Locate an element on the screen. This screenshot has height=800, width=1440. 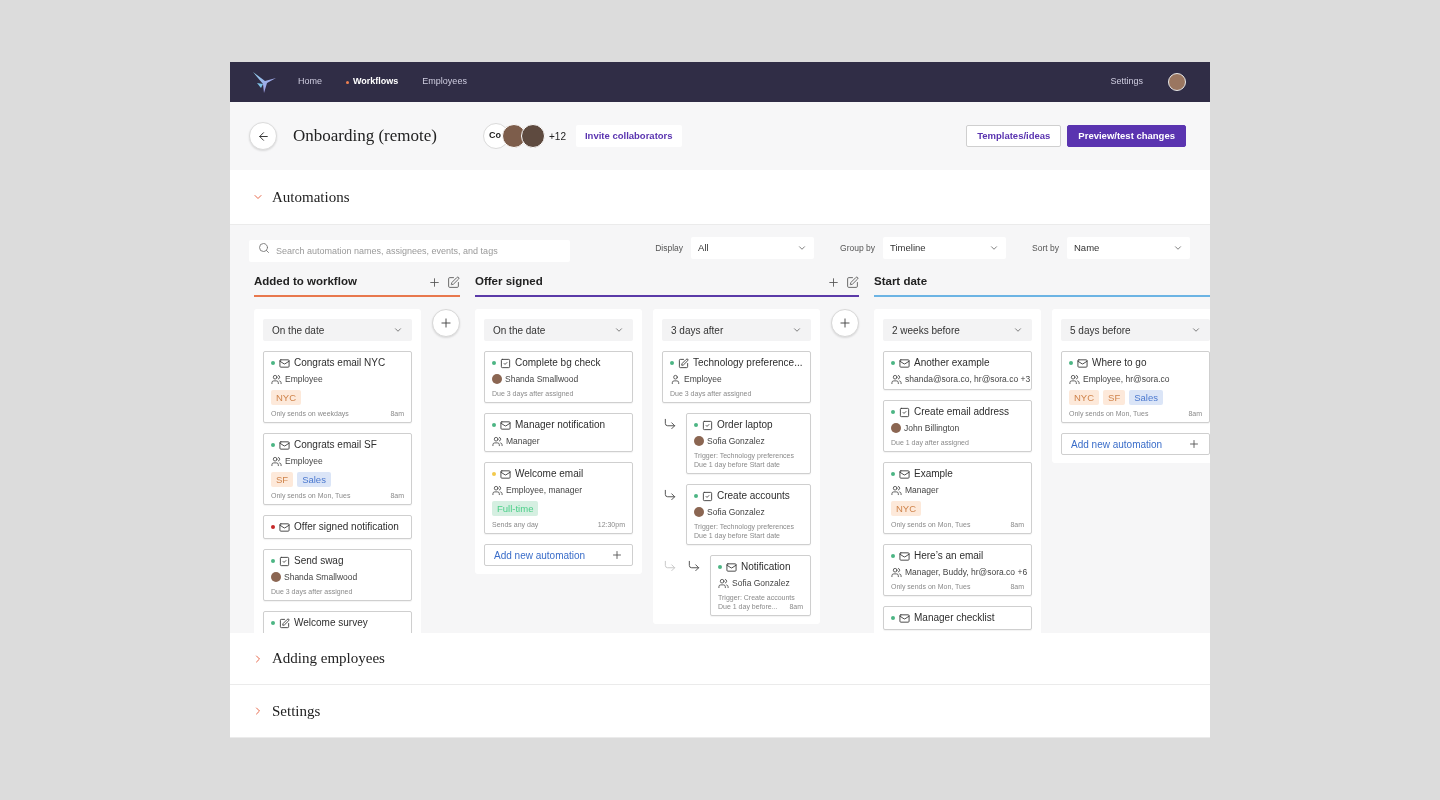
nav-link: Workflows is located at coordinates (372, 82).